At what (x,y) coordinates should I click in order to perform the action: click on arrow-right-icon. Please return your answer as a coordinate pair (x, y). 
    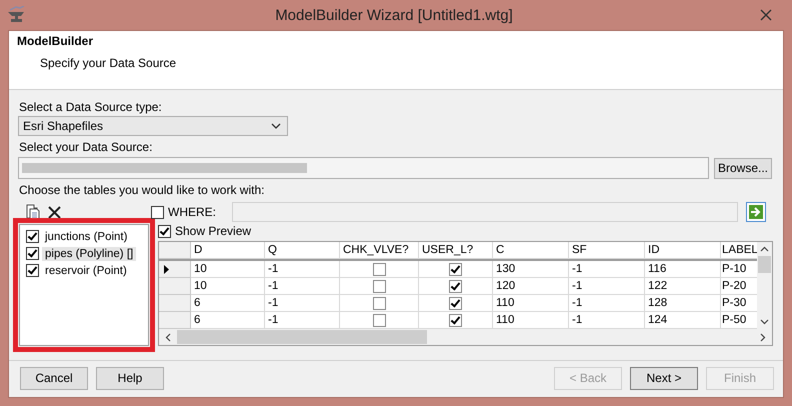
    Looking at the image, I should click on (756, 212).